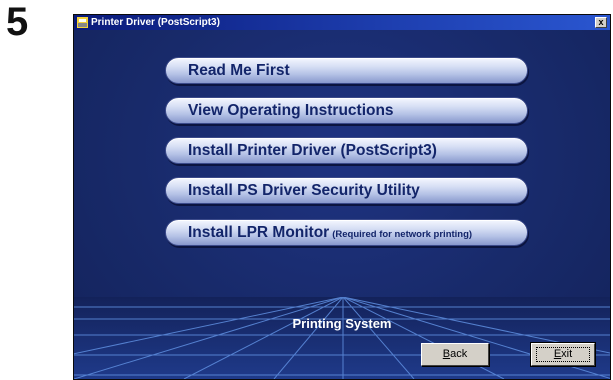 The height and width of the screenshot is (380, 613). Describe the element at coordinates (82, 22) in the screenshot. I see `printer-app-icon` at that location.